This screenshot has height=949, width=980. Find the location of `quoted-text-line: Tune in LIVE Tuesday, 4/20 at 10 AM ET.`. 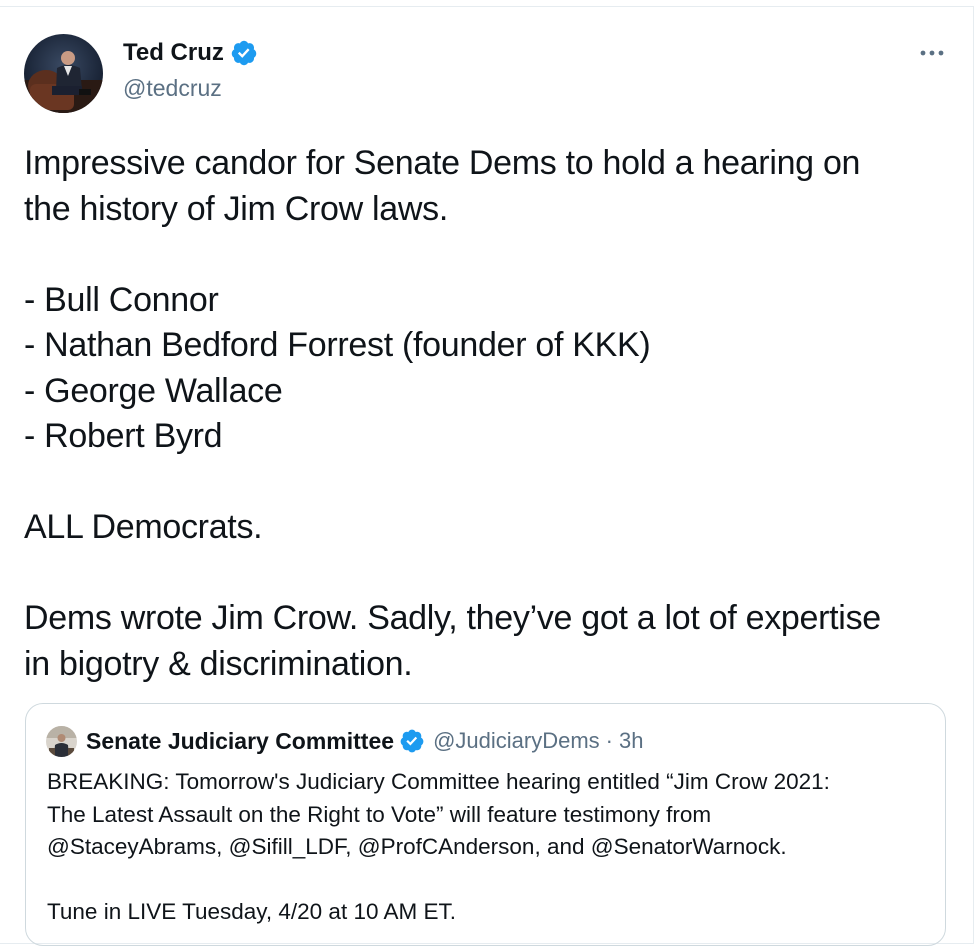

quoted-text-line: Tune in LIVE Tuesday, 4/20 at 10 AM ET. is located at coordinates (251, 911).